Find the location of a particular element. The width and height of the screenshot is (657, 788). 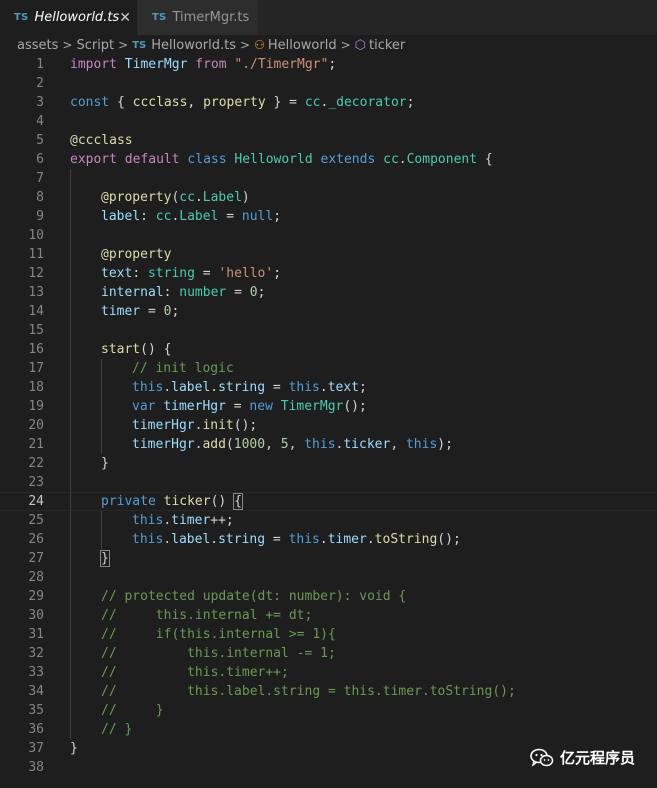

line-number: 29 is located at coordinates (36, 596).